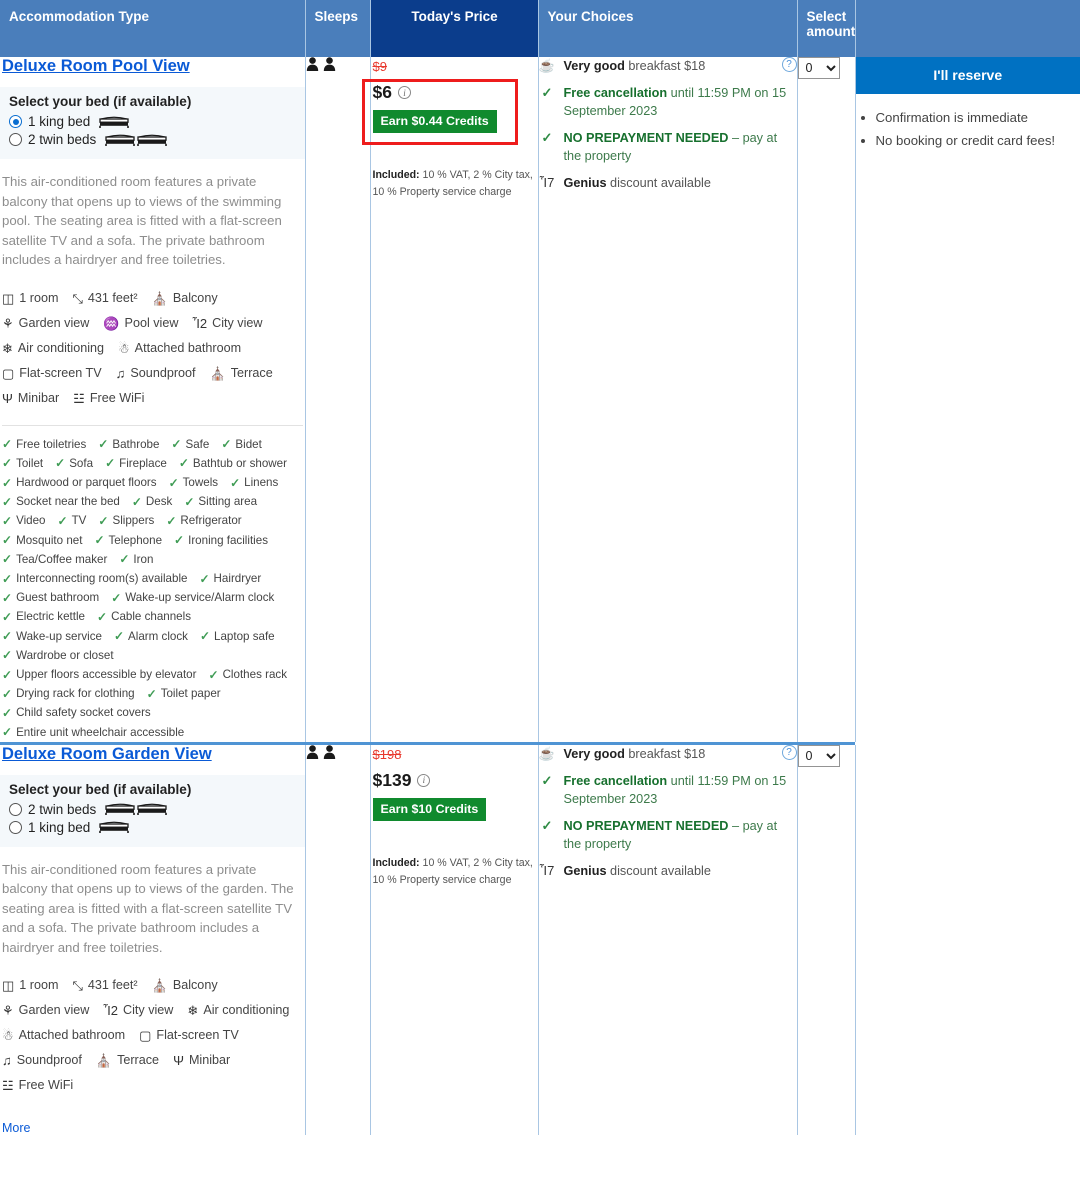 The height and width of the screenshot is (1194, 1080). What do you see at coordinates (153, 616) in the screenshot?
I see `amenity-line: ✓ Electric kettle ✓ Cable channels` at bounding box center [153, 616].